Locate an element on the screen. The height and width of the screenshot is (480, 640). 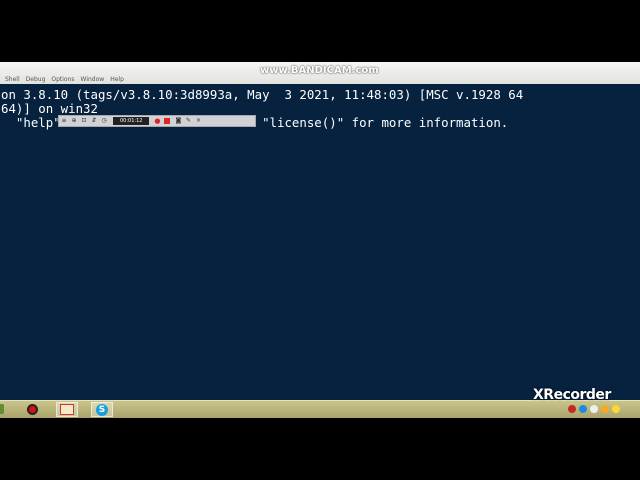
system-tray is located at coordinates (594, 409).